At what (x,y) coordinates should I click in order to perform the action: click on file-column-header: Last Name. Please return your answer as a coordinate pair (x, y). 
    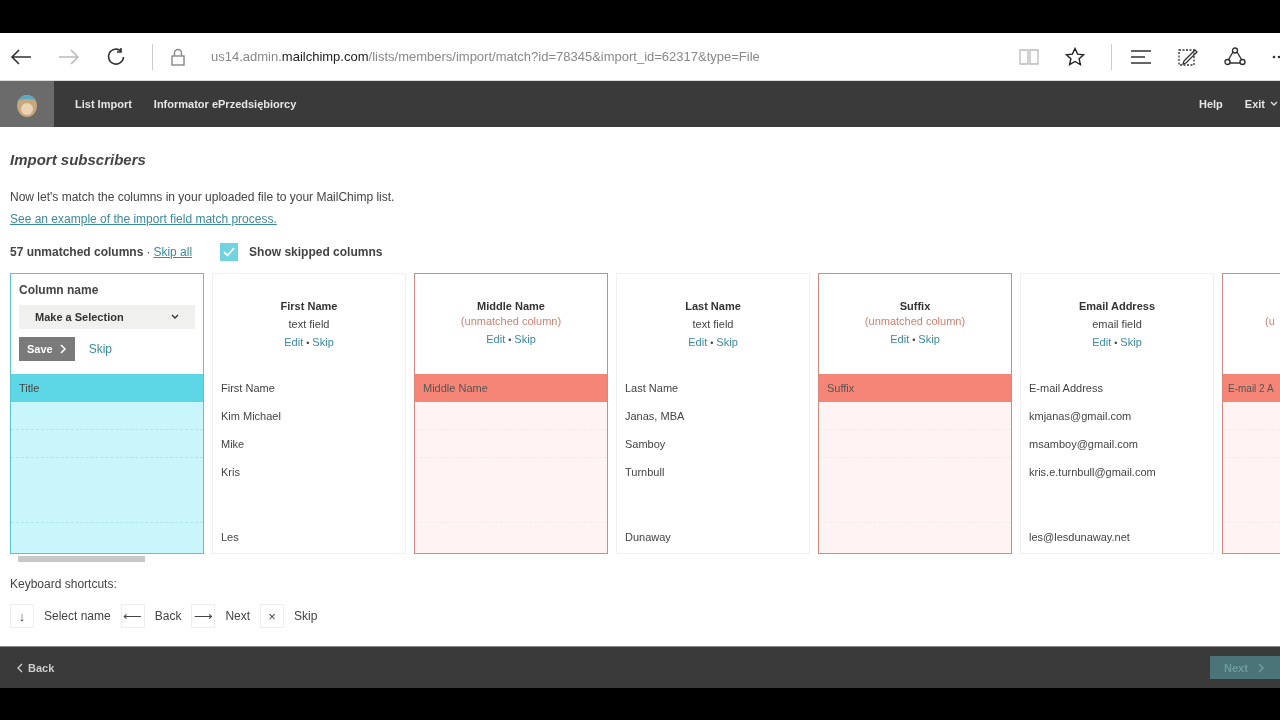
    Looking at the image, I should click on (652, 388).